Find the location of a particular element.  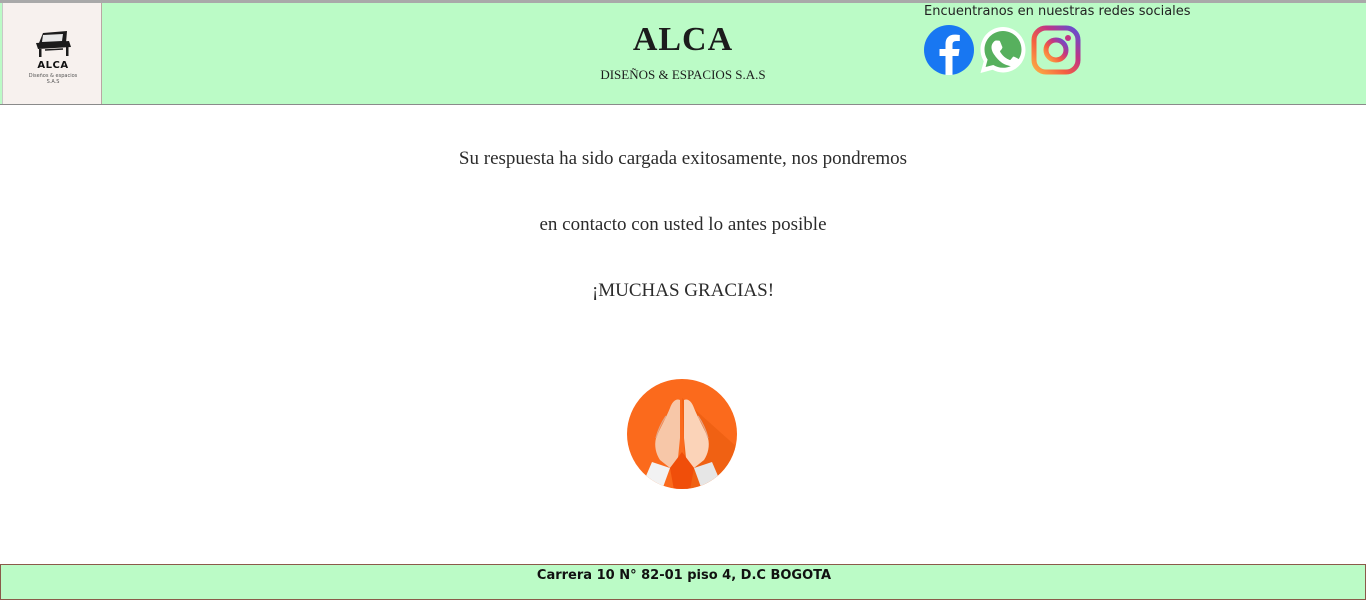

footer-address: Carrera 10 N° 82-01 piso 4, D.C BOGOTA is located at coordinates (684, 575).